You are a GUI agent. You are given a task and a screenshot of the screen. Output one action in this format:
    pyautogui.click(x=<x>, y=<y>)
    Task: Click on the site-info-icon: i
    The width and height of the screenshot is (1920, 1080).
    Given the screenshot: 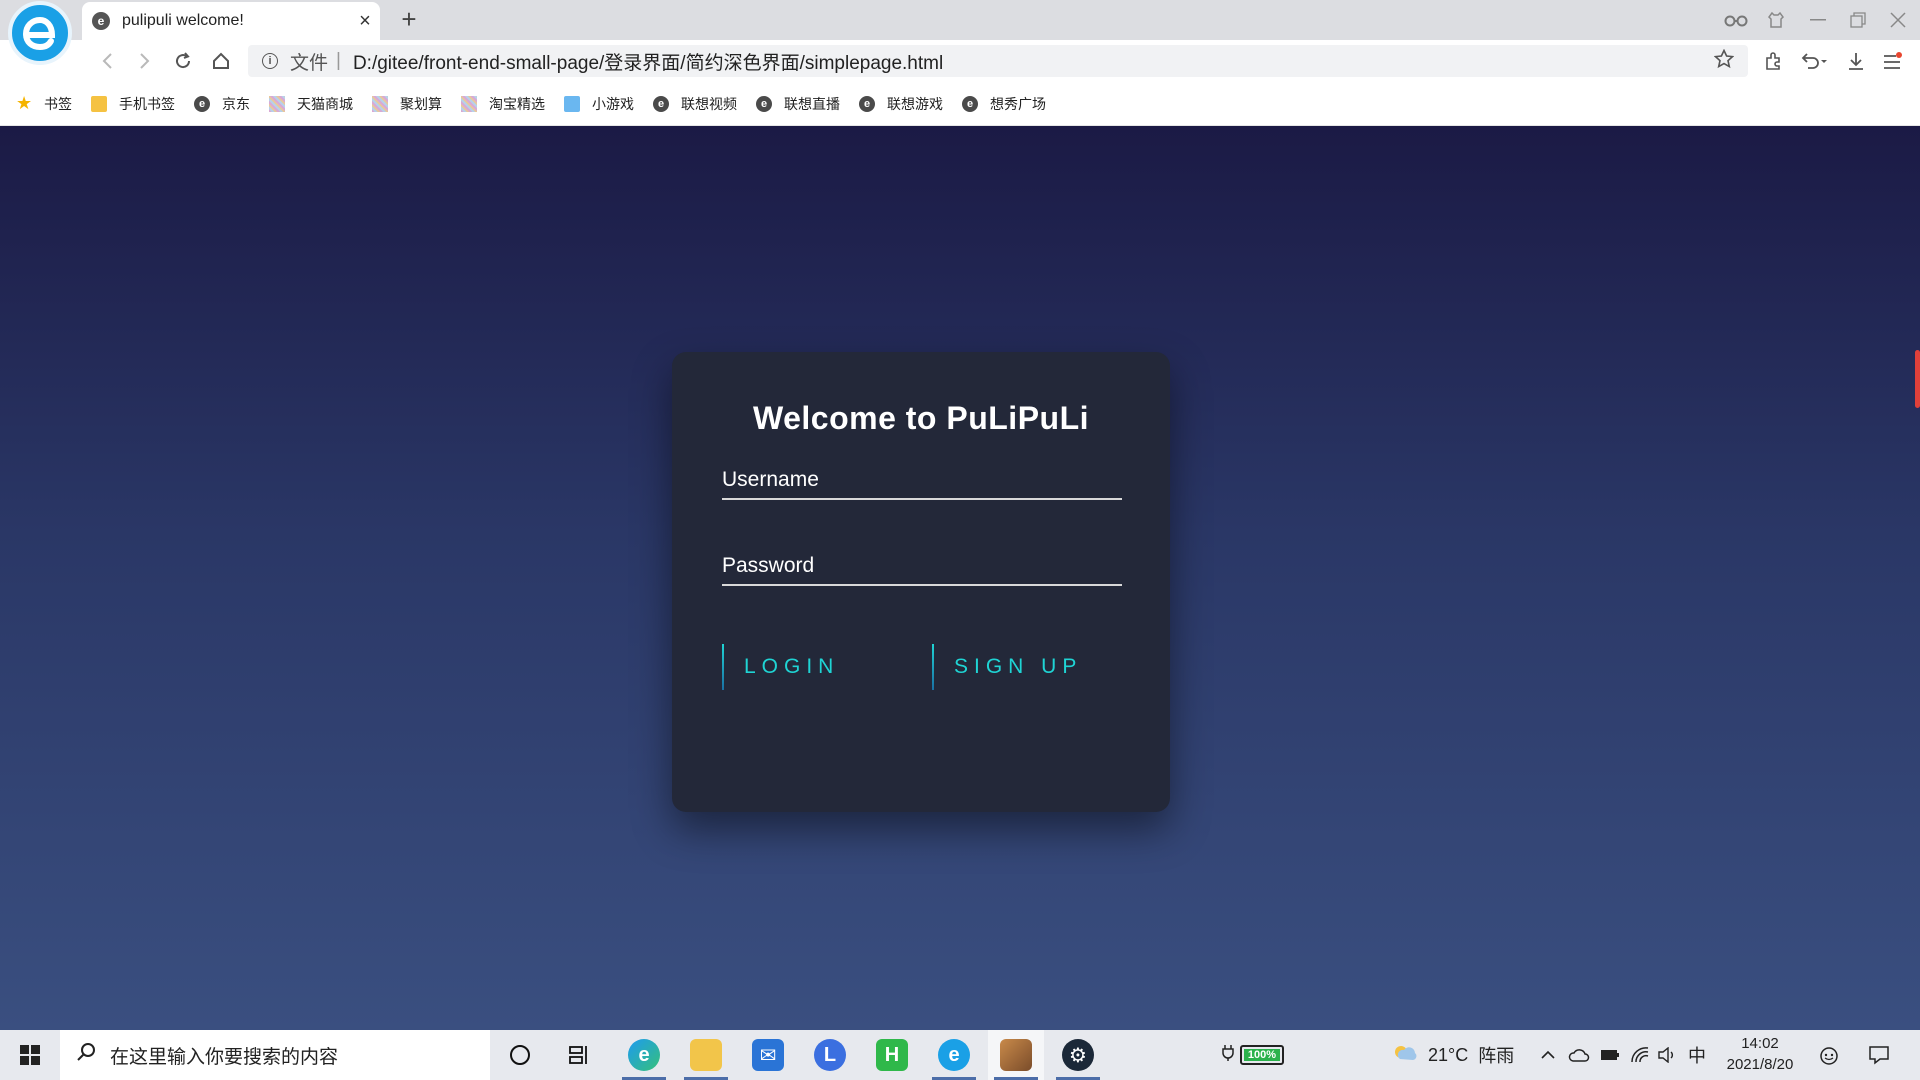 What is the action you would take?
    pyautogui.click(x=270, y=61)
    